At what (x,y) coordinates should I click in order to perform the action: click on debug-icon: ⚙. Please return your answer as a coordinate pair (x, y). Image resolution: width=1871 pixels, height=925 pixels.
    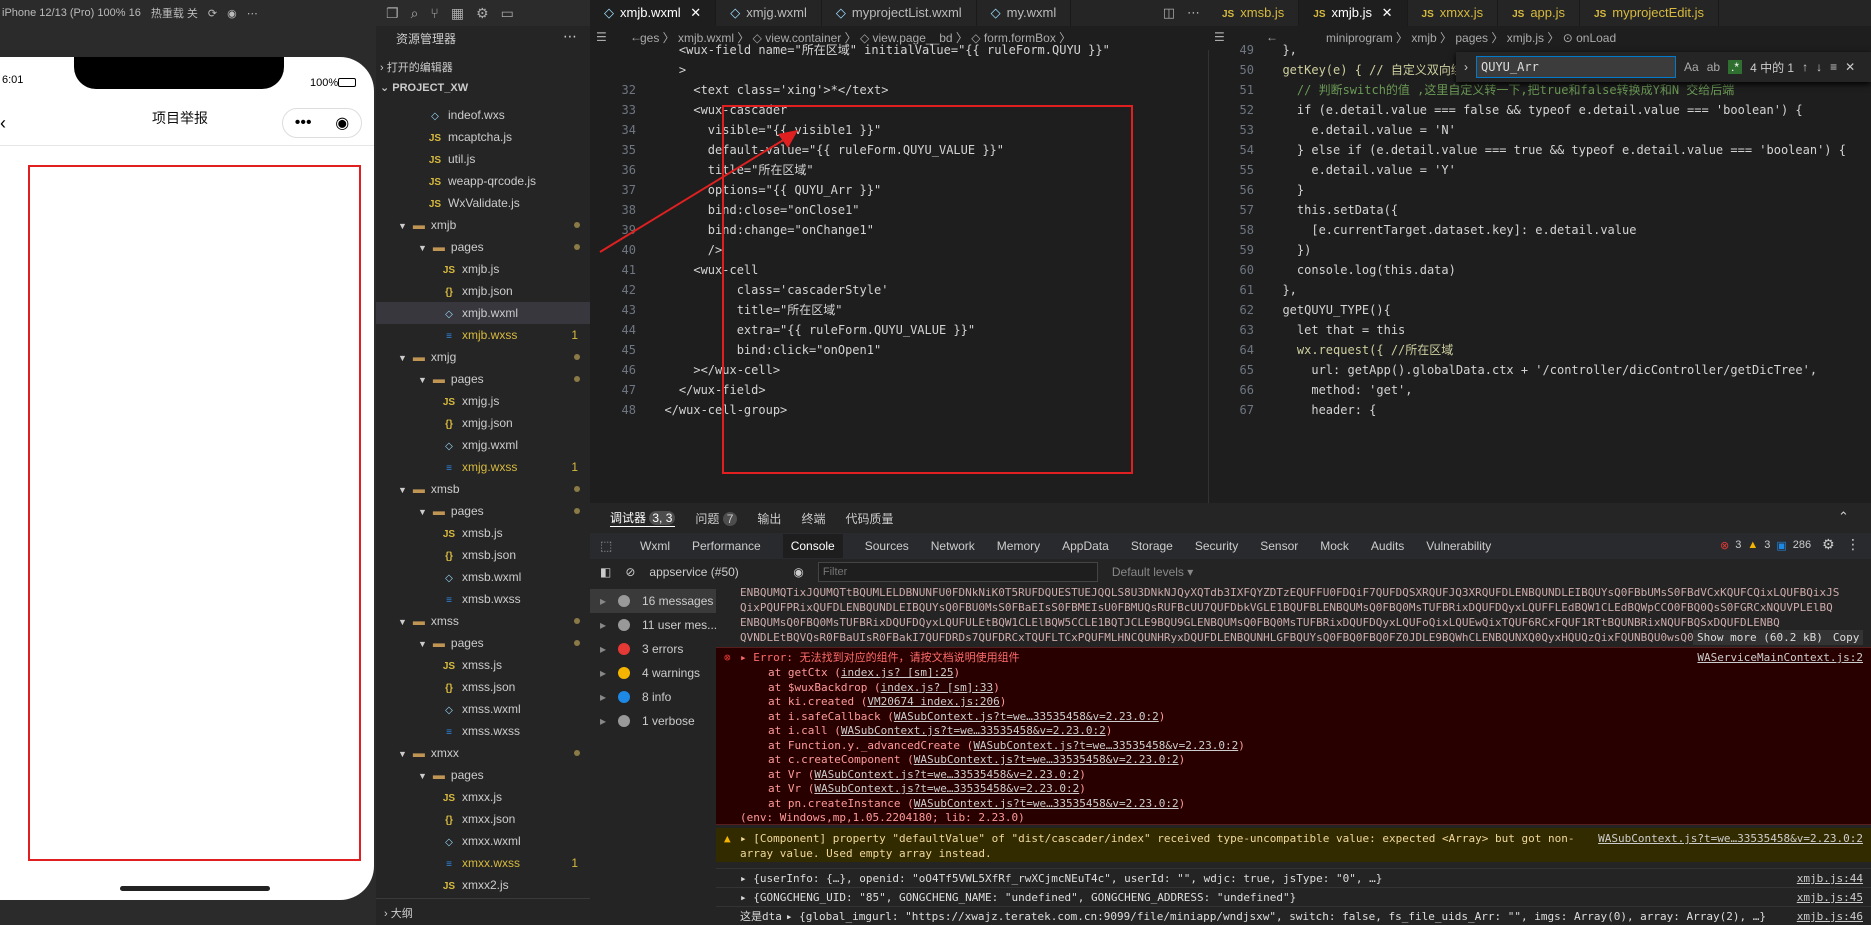
    Looking at the image, I should click on (482, 13).